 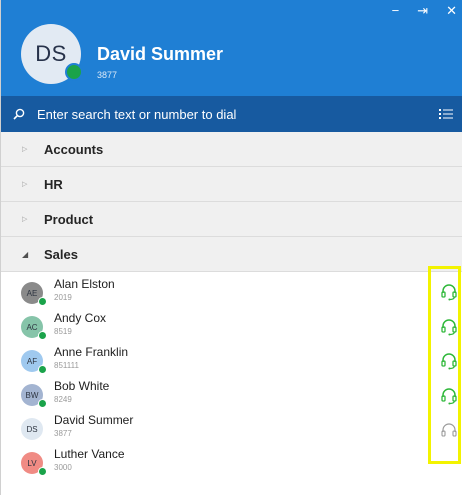 I want to click on group-label: HR, so click(x=53, y=184).